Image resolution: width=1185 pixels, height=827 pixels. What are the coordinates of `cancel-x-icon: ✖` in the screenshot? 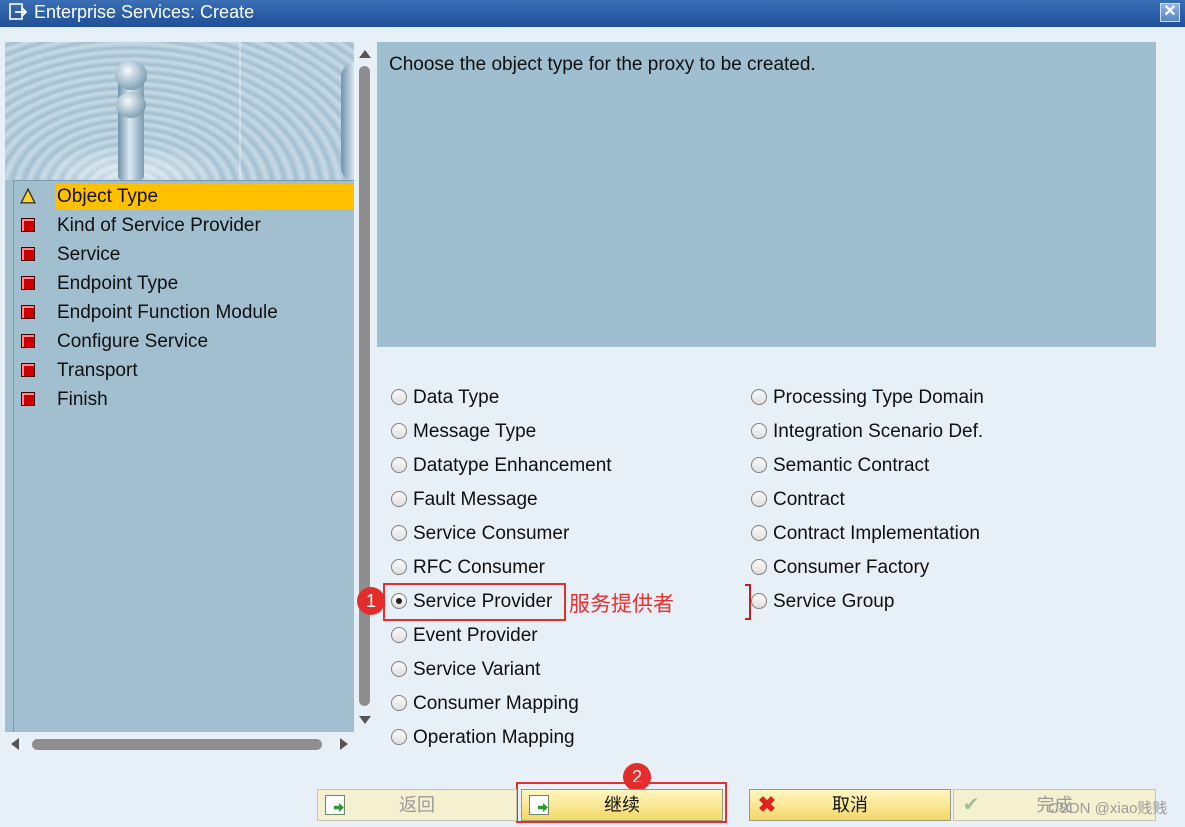 It's located at (767, 804).